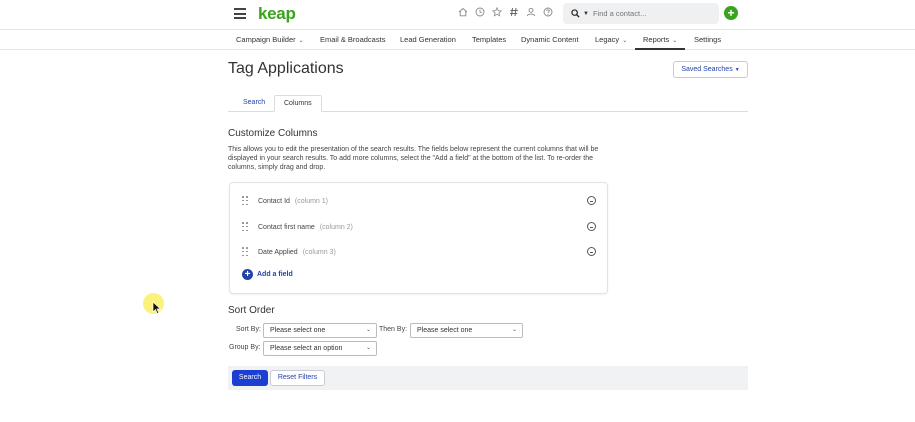 The width and height of the screenshot is (915, 422). Describe the element at coordinates (251, 310) in the screenshot. I see `sort-order-title: Sort Order` at that location.